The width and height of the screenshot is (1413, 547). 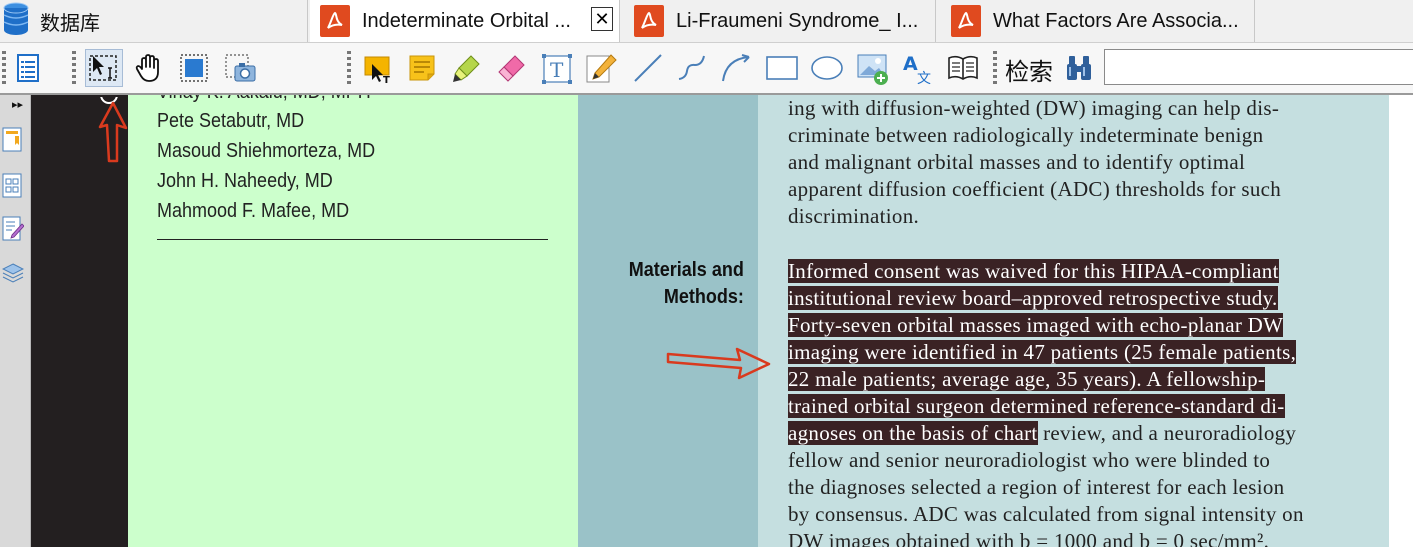 What do you see at coordinates (736, 68) in the screenshot?
I see `arc-icon` at bounding box center [736, 68].